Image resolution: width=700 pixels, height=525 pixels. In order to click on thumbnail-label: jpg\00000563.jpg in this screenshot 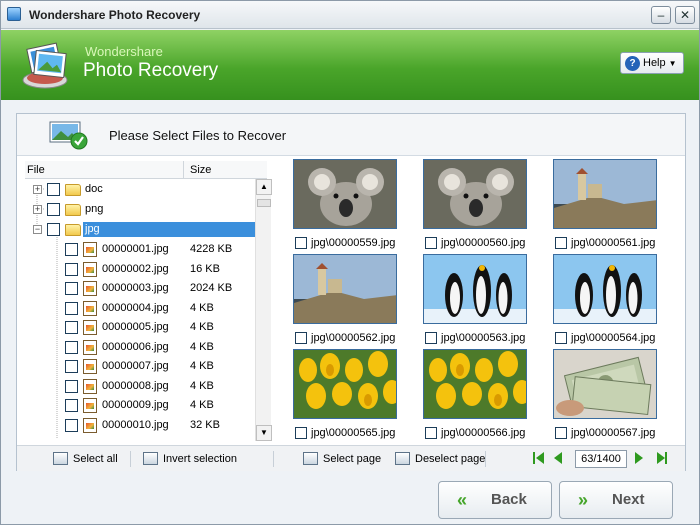, I will do `click(483, 338)`.